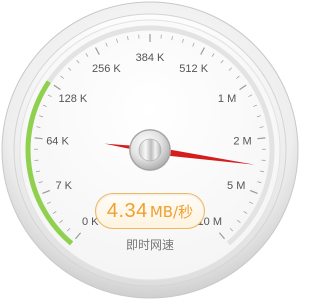 The image size is (320, 300). What do you see at coordinates (149, 245) in the screenshot?
I see `gauge-caption: 即时网速` at bounding box center [149, 245].